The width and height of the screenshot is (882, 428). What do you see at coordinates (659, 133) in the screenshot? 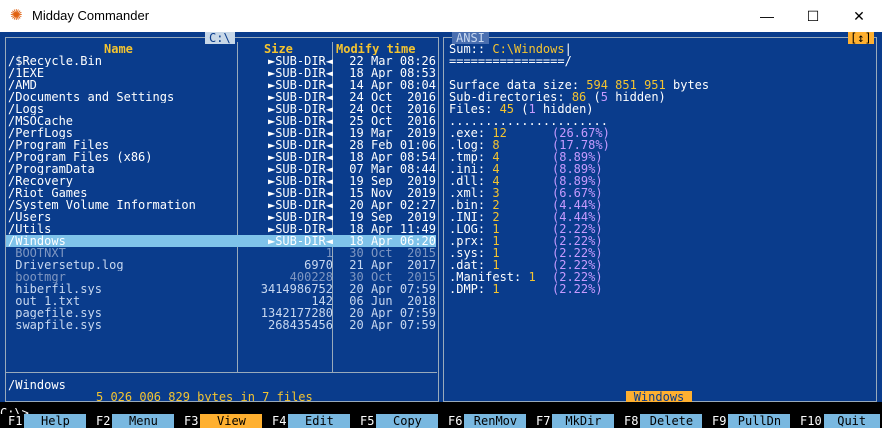
I see `extension-row: .exe: 12 (26.67%)` at bounding box center [659, 133].